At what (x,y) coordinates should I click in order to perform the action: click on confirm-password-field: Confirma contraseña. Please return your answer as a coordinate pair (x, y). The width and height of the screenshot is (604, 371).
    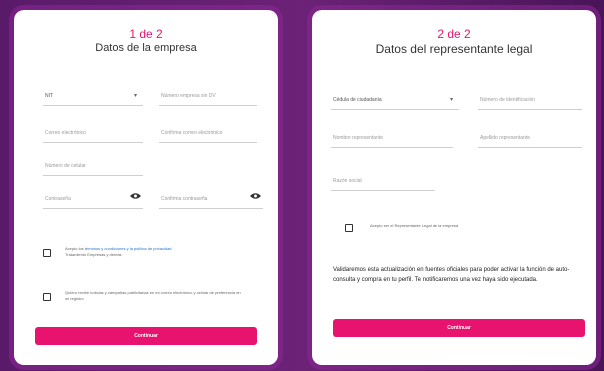
    Looking at the image, I should click on (211, 199).